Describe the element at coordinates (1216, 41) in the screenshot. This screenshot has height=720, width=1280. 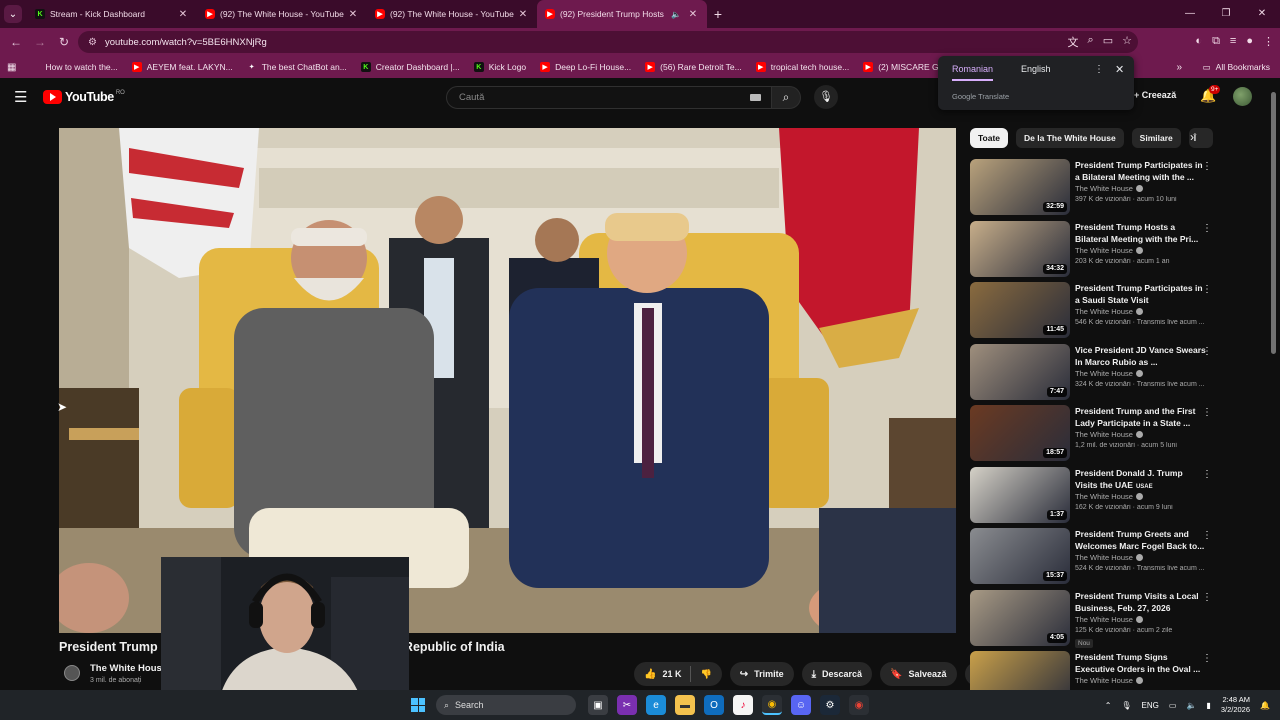
I see `extensions-puzzle-icon: ⧉` at that location.